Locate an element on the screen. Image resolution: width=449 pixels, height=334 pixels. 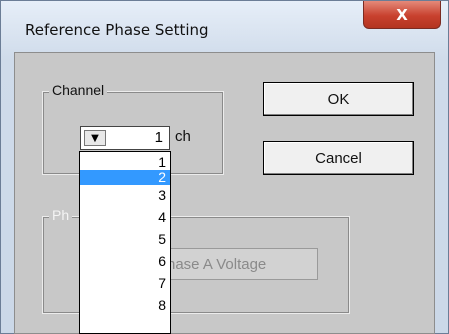
phase-a-voltage-button: hase A Voltage is located at coordinates (239, 264).